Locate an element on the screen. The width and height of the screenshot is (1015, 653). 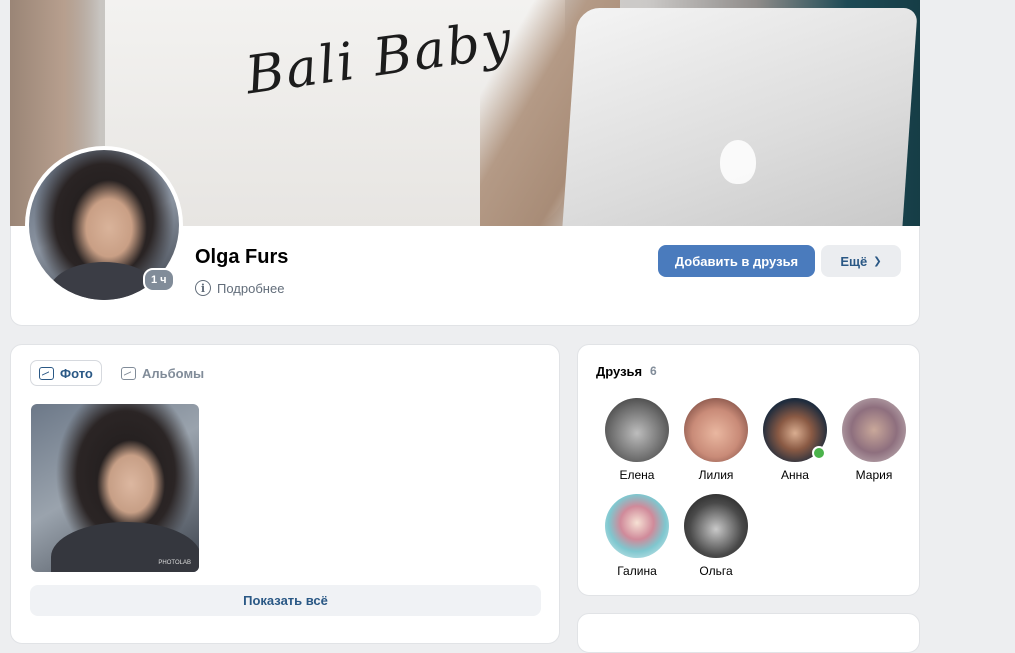
show-all-photos-button: Показать всё is located at coordinates (285, 600).